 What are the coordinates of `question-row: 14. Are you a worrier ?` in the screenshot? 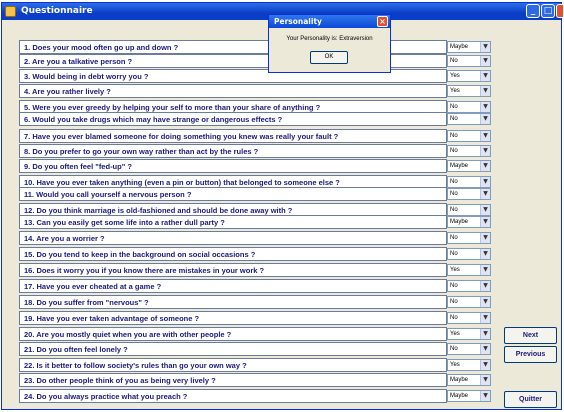 It's located at (233, 238).